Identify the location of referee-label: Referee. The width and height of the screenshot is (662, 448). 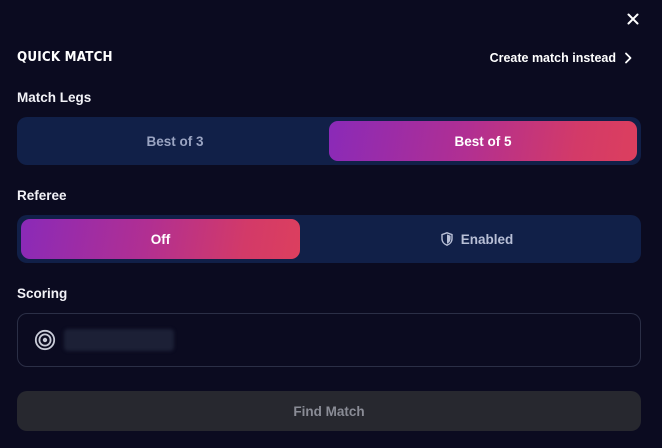
(42, 195).